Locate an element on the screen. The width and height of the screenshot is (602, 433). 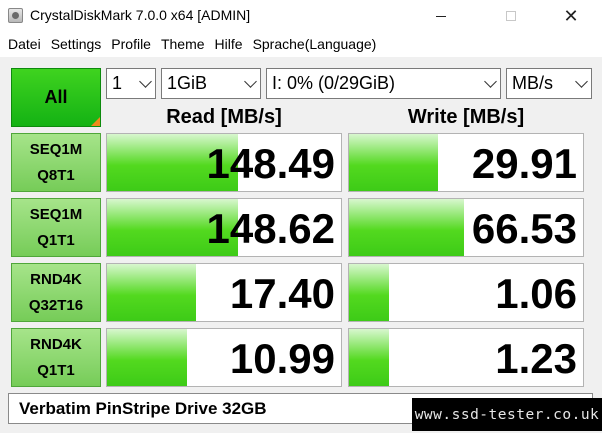
test-params: Q32T16 is located at coordinates (56, 305).